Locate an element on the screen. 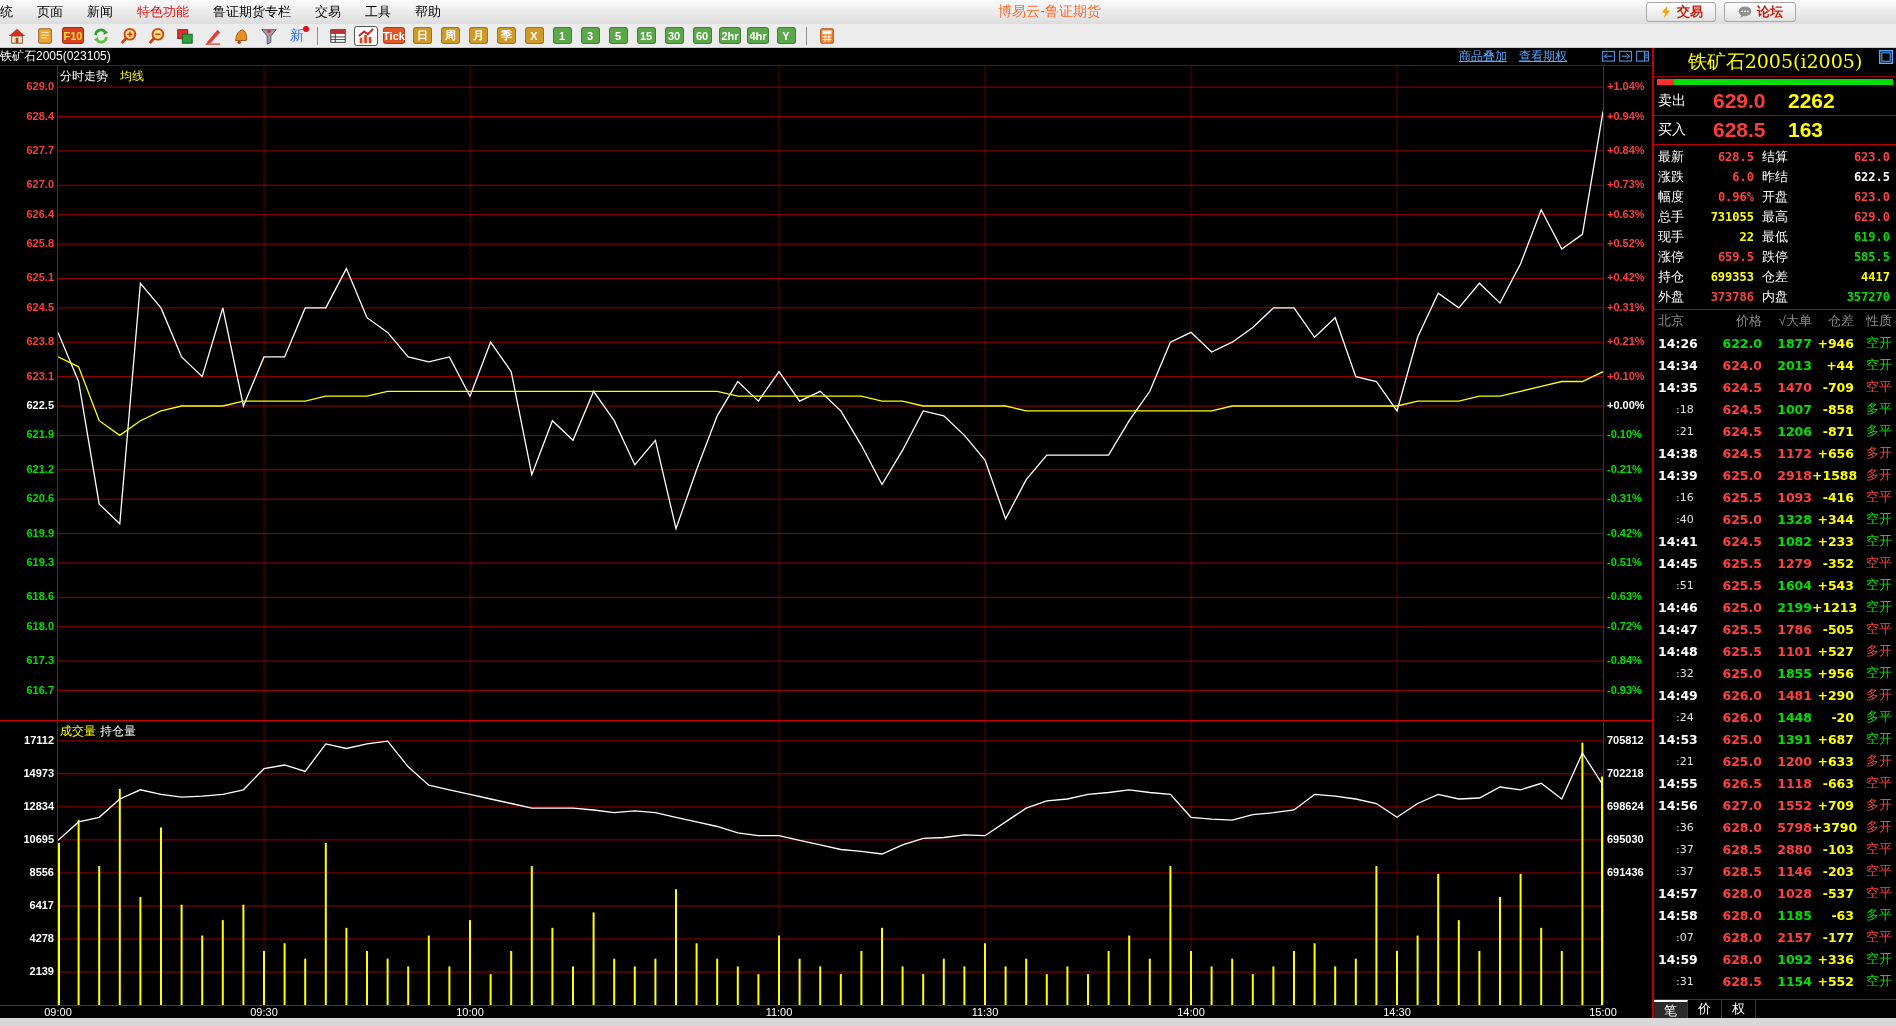 Image resolution: width=1896 pixels, height=1026 pixels. trade-time: 14:56 is located at coordinates (1678, 805).